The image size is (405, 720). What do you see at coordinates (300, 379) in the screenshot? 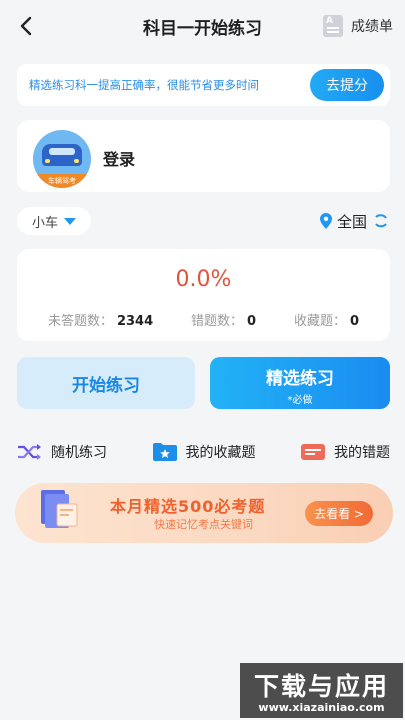
I see `selected-practice-label: 精选练习` at bounding box center [300, 379].